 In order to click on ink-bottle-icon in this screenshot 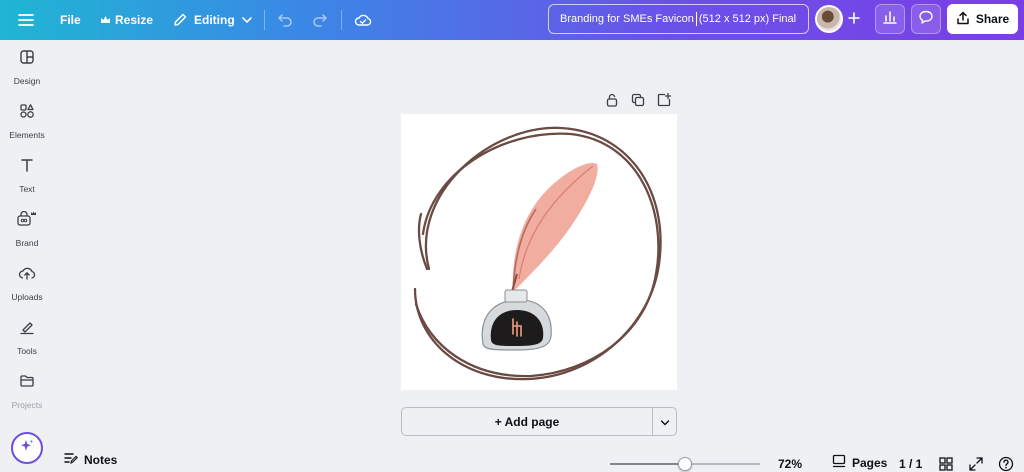, I will do `click(516, 320)`.